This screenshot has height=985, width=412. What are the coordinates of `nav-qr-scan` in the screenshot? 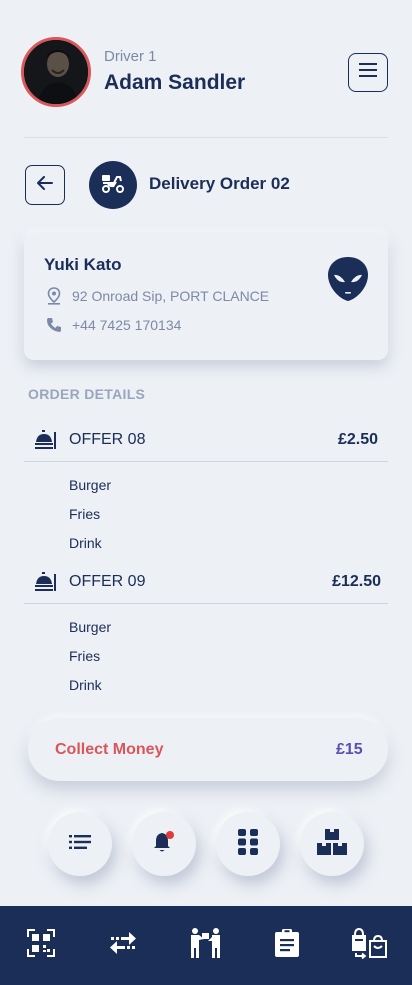 It's located at (41, 945).